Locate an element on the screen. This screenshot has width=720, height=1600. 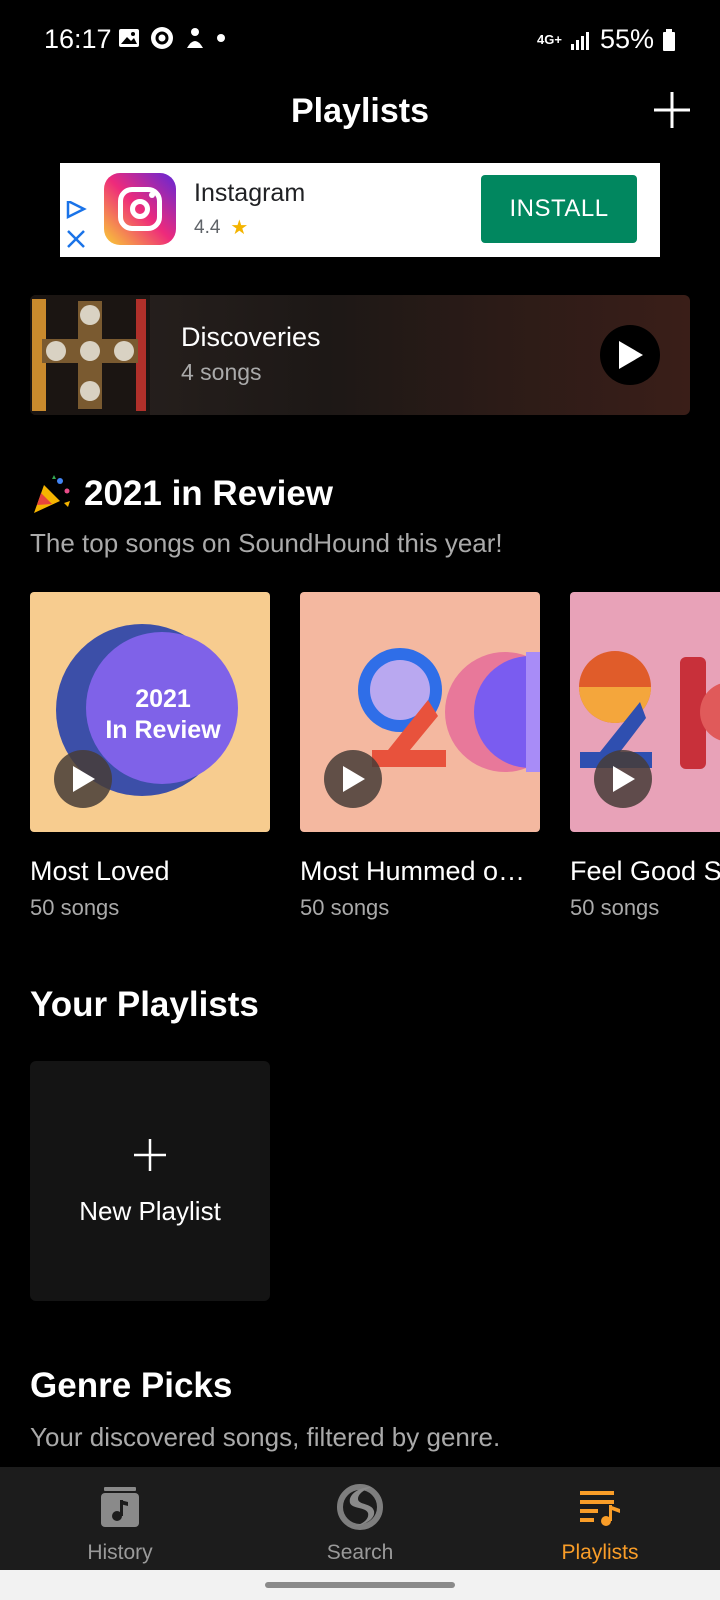
review-section-title: 2021 in Review is located at coordinates (181, 494).